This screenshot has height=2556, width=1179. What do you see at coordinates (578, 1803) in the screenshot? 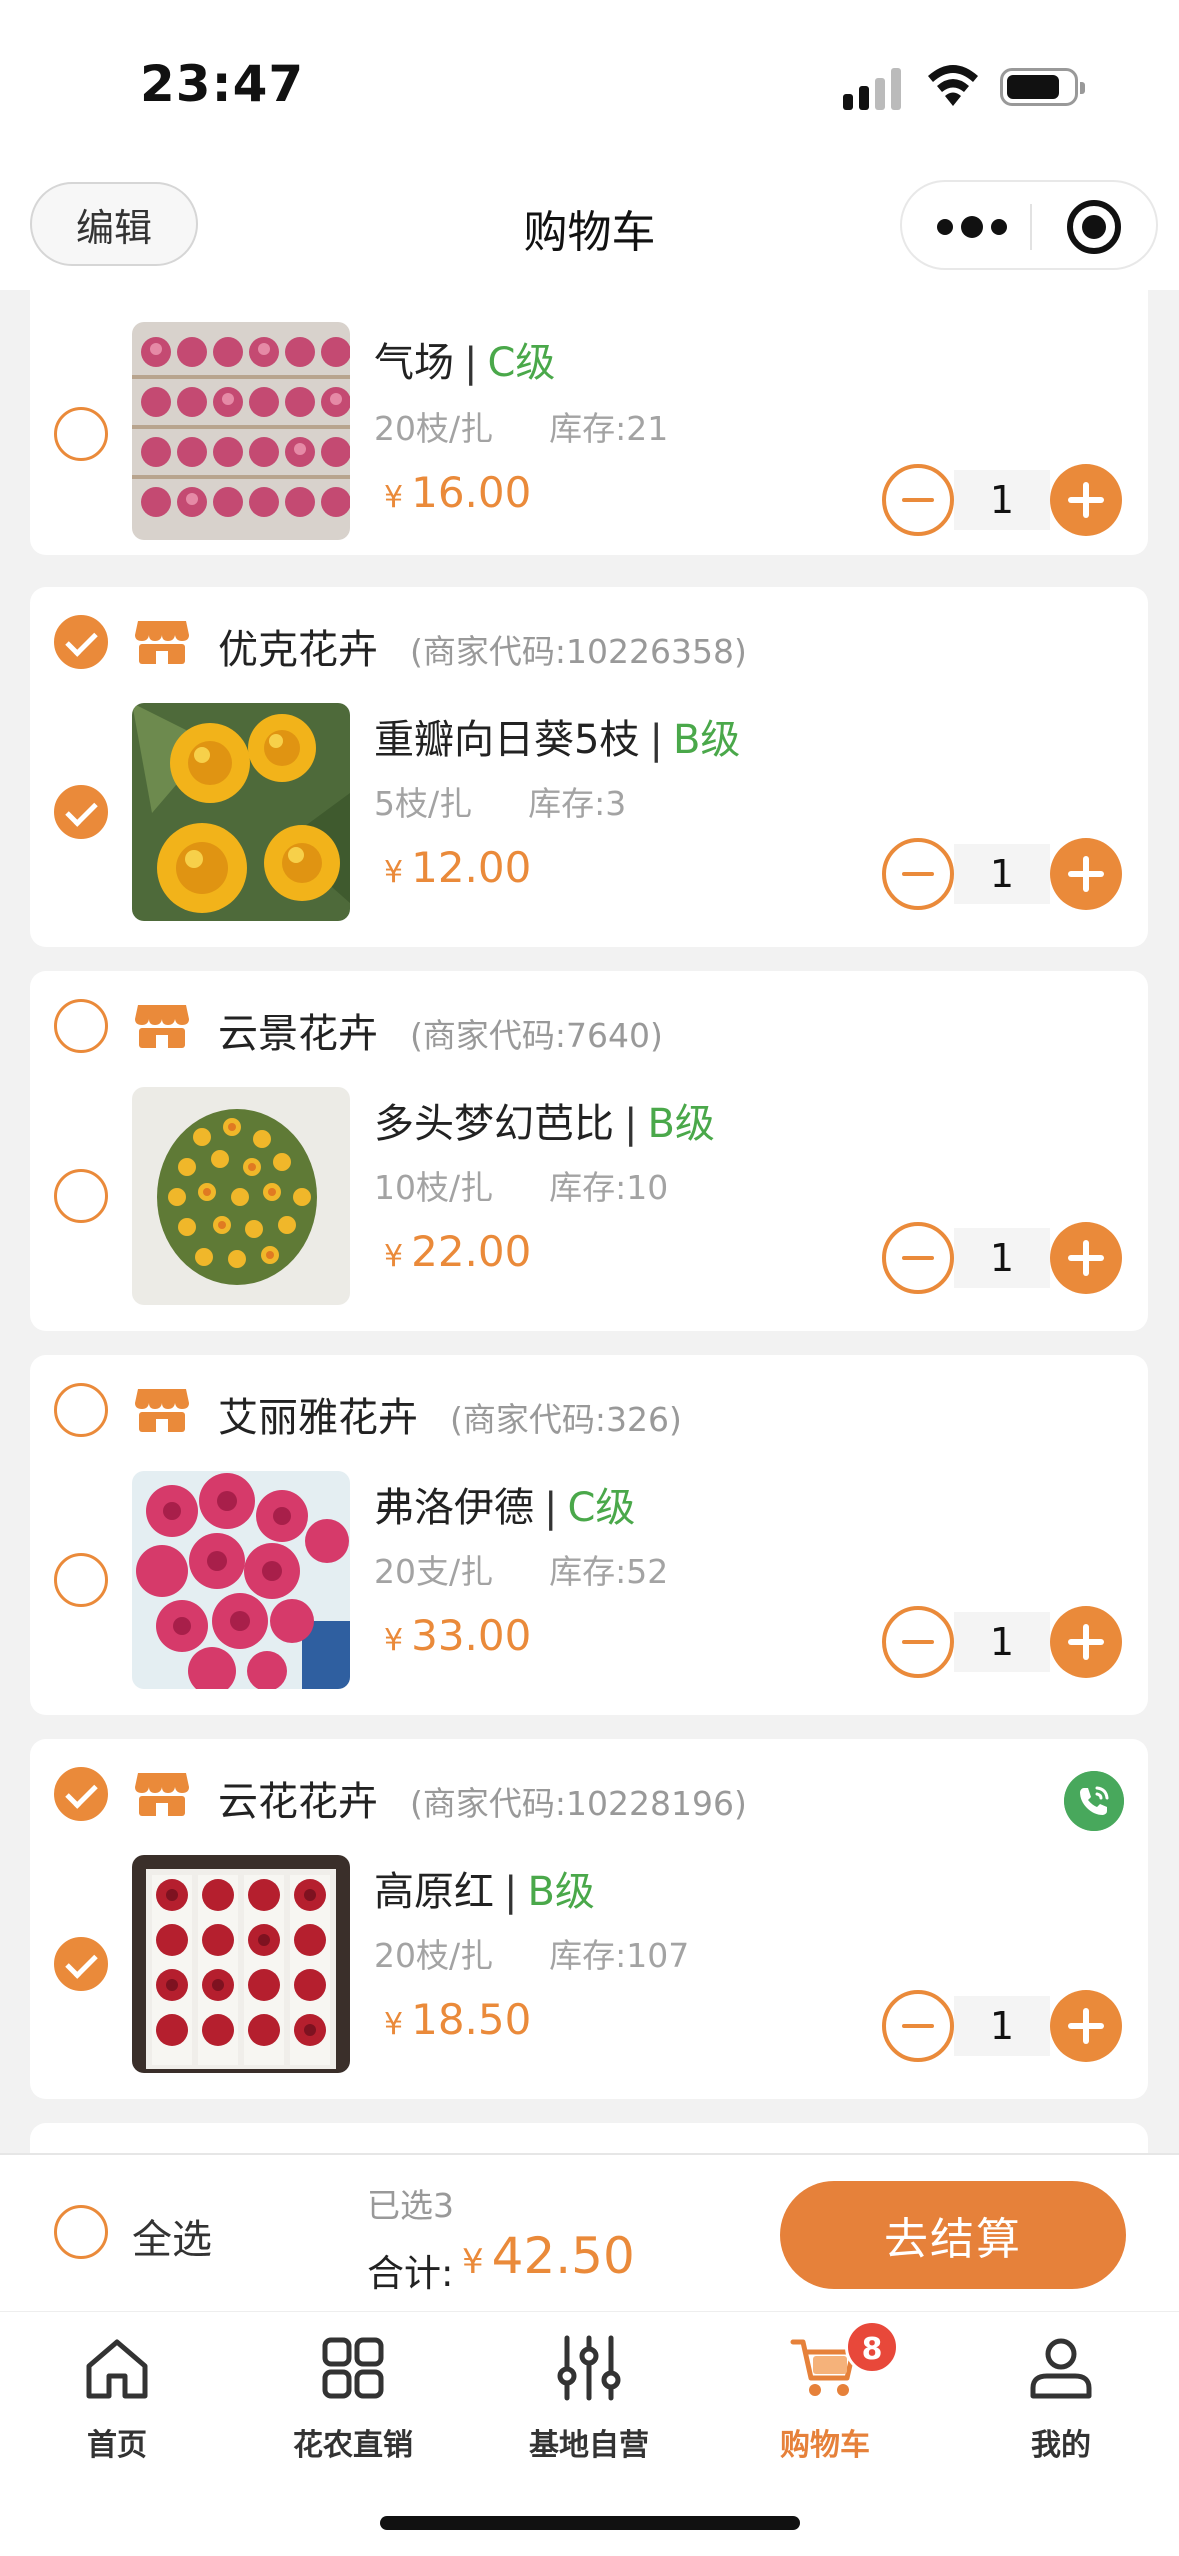
I see `shop-code: (商家代码:10228196)` at bounding box center [578, 1803].